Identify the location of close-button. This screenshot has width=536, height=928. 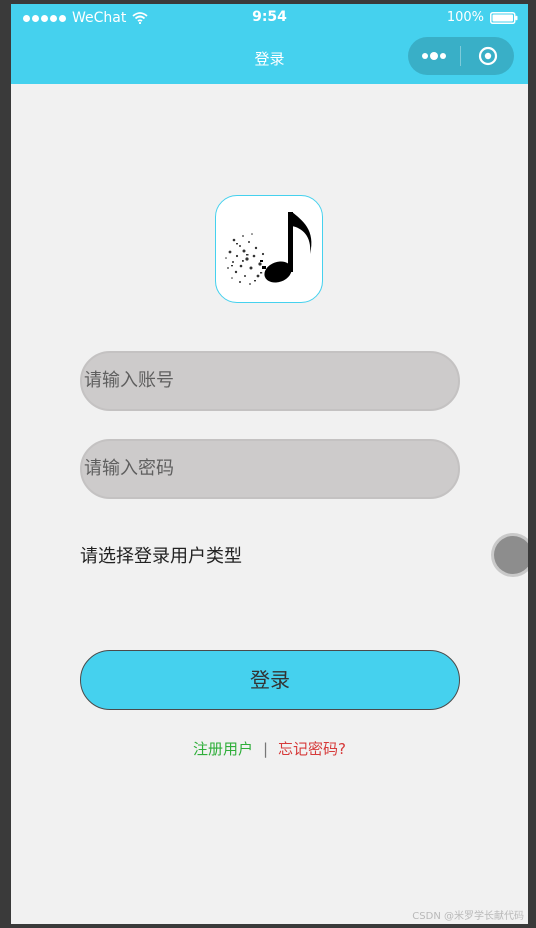
(487, 56).